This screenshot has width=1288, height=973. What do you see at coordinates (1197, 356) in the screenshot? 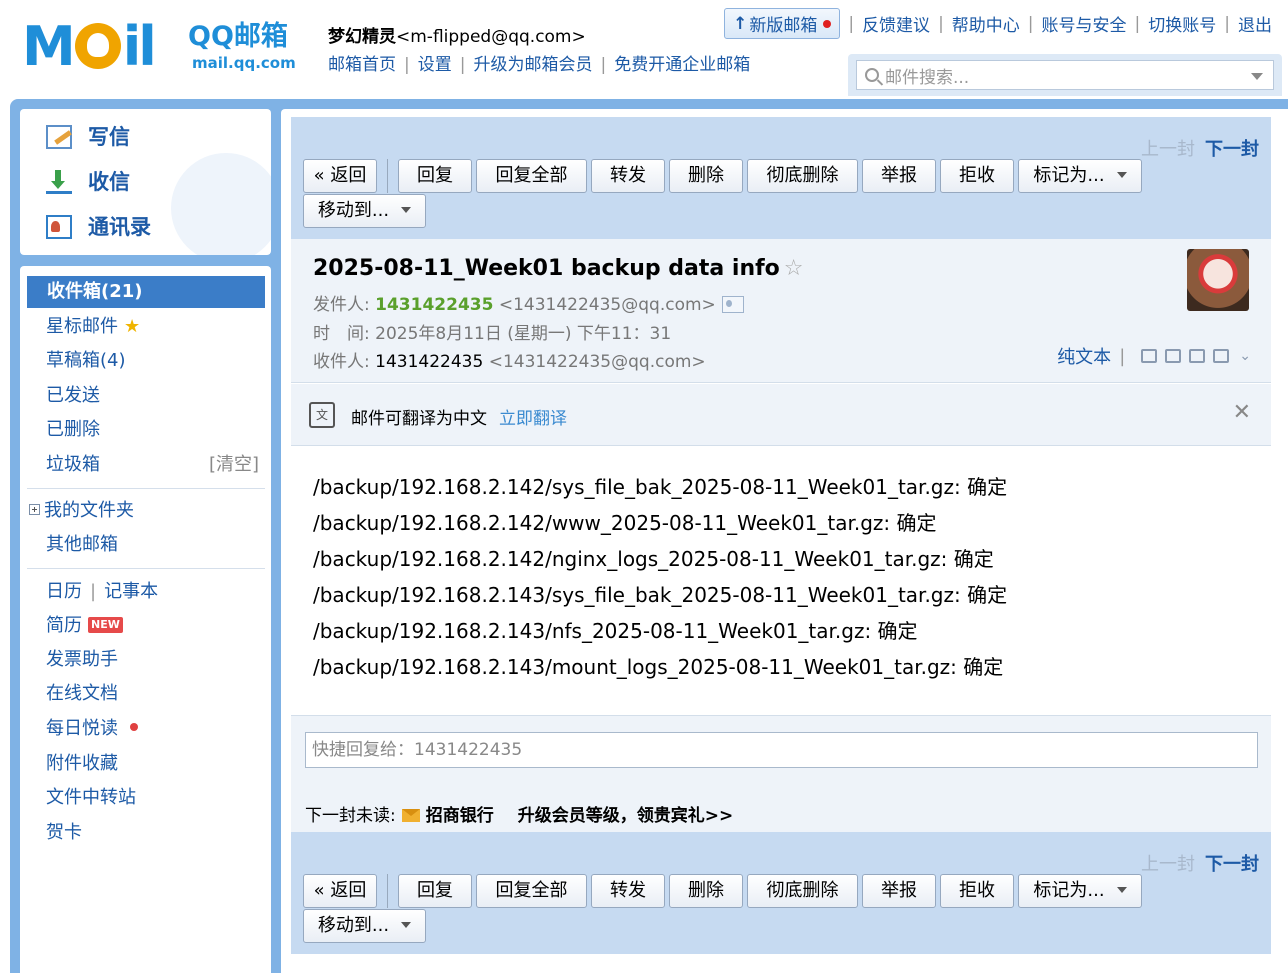
I see `download-icon` at bounding box center [1197, 356].